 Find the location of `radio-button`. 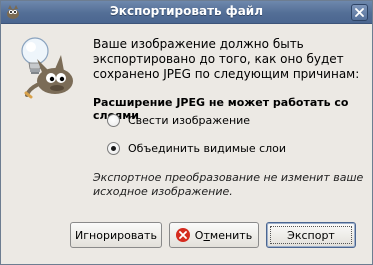

radio-button is located at coordinates (113, 120).